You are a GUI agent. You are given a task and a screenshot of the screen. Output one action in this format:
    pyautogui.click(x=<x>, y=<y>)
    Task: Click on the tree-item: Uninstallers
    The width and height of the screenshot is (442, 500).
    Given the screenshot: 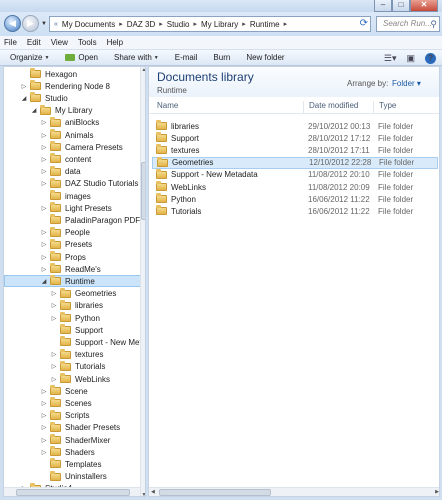 What is the action you would take?
    pyautogui.click(x=55, y=476)
    